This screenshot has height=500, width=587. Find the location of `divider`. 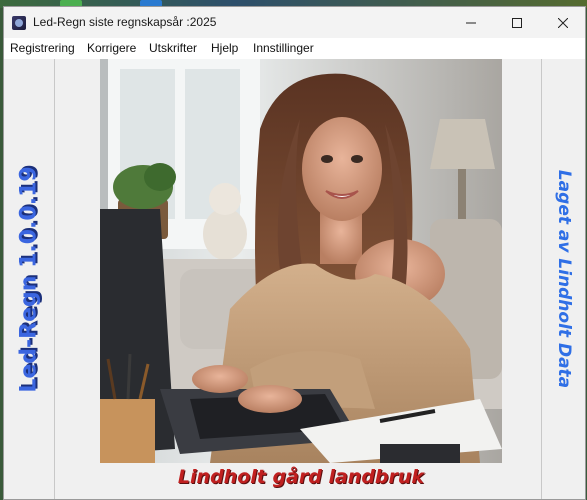

divider is located at coordinates (54, 279).